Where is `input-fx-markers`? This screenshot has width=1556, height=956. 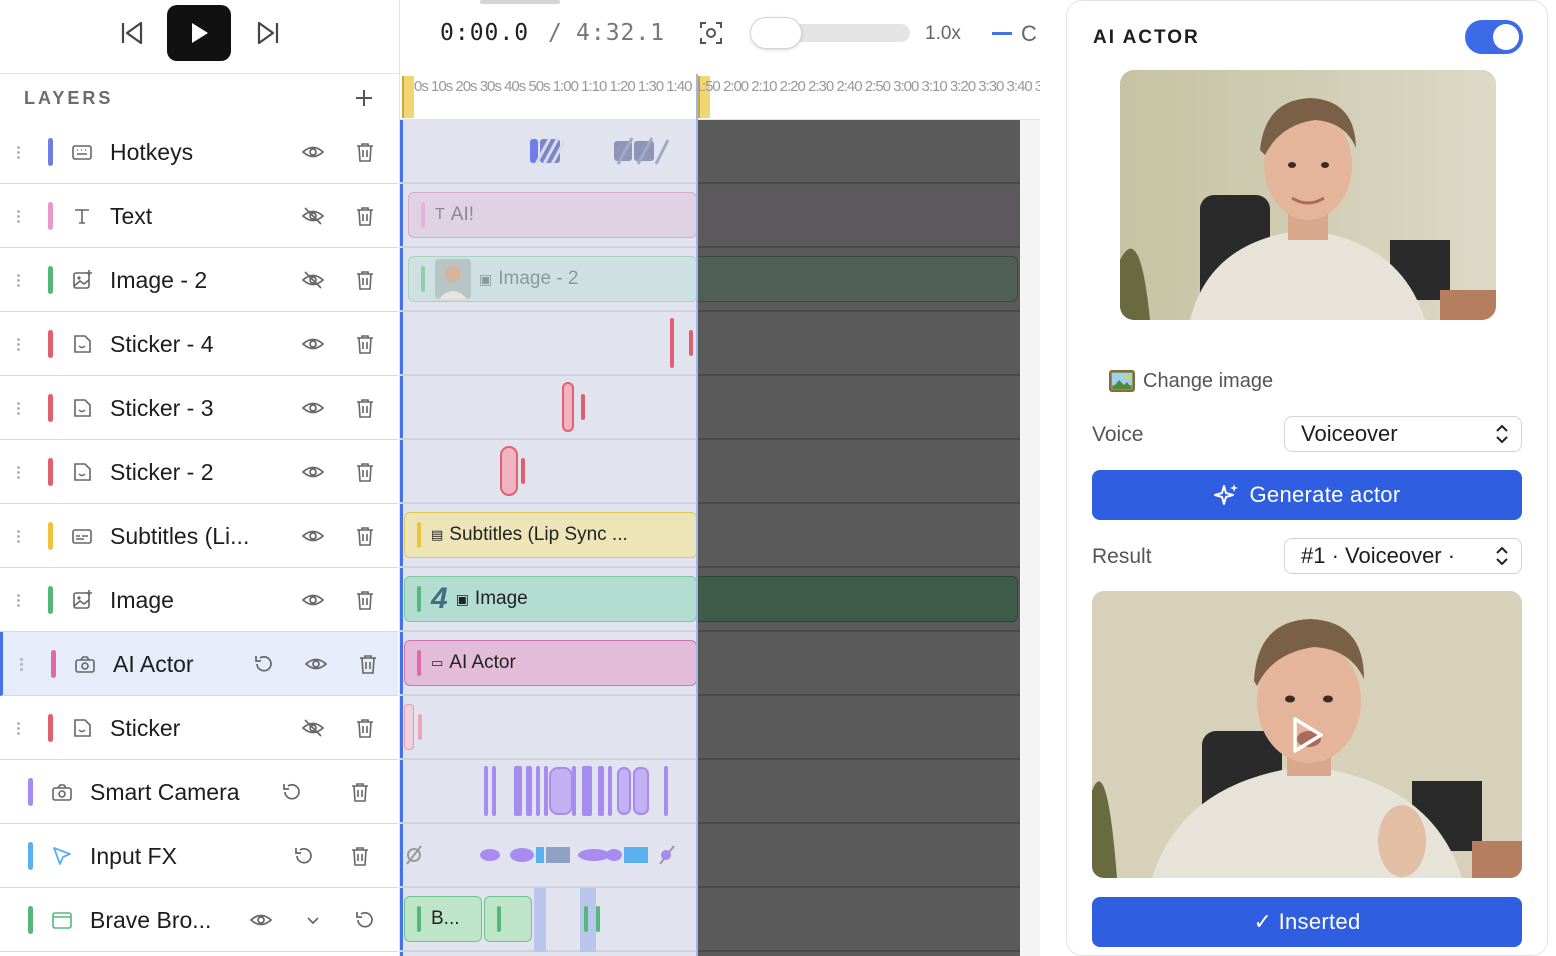
input-fx-markers is located at coordinates (544, 855).